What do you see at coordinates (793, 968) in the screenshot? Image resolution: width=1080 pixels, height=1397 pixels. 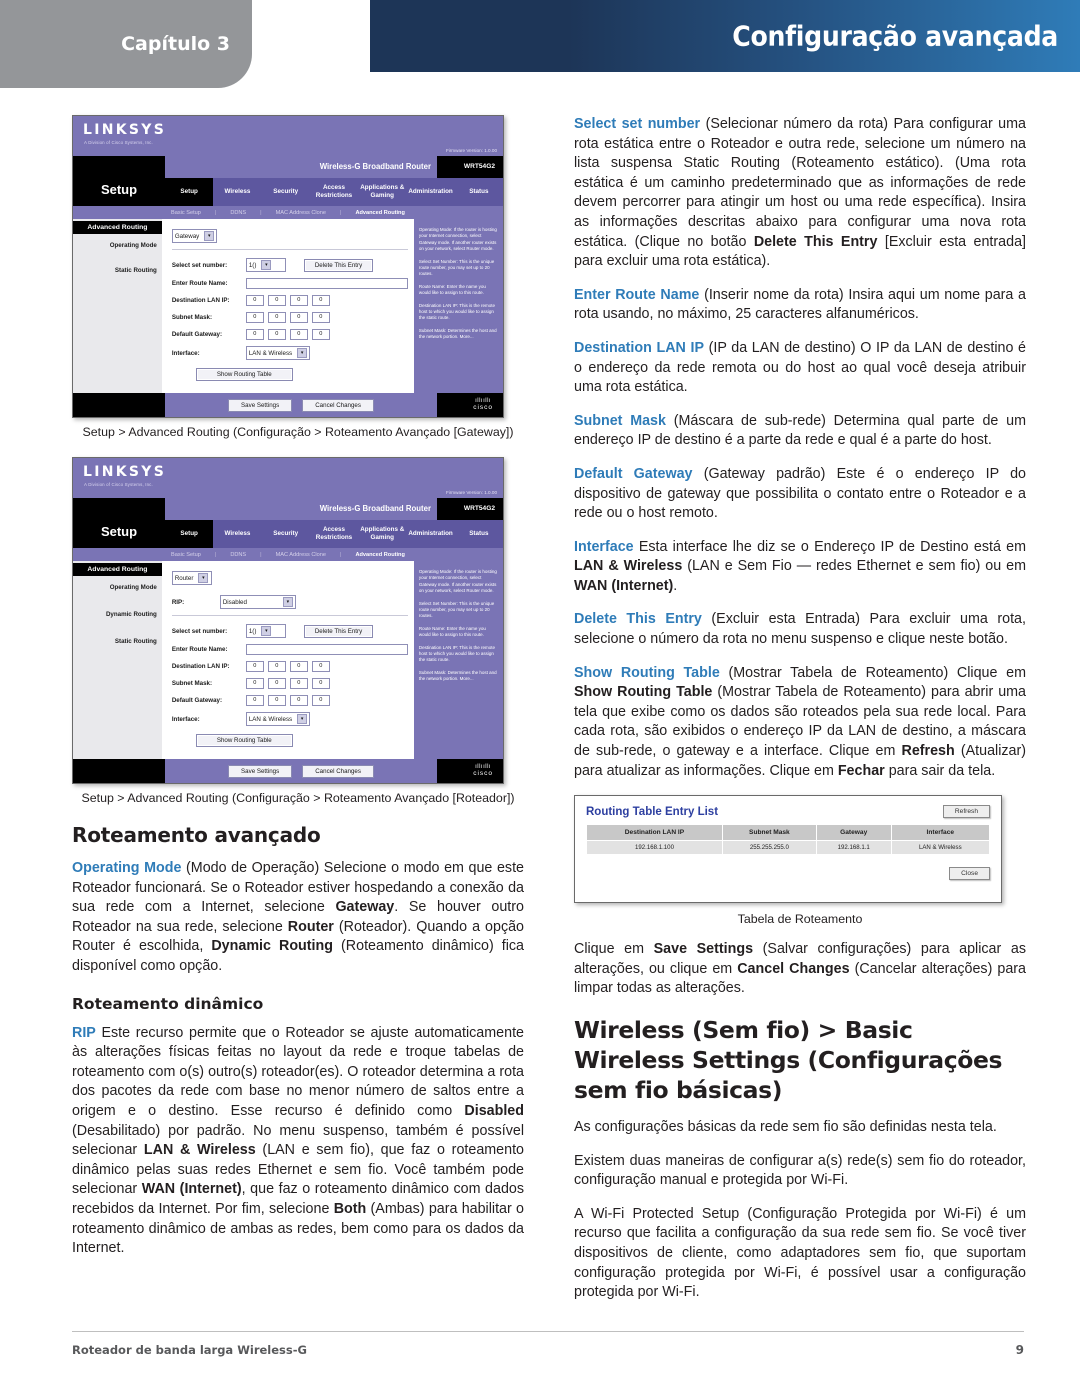 I see `text-bold: Cancel Changes` at bounding box center [793, 968].